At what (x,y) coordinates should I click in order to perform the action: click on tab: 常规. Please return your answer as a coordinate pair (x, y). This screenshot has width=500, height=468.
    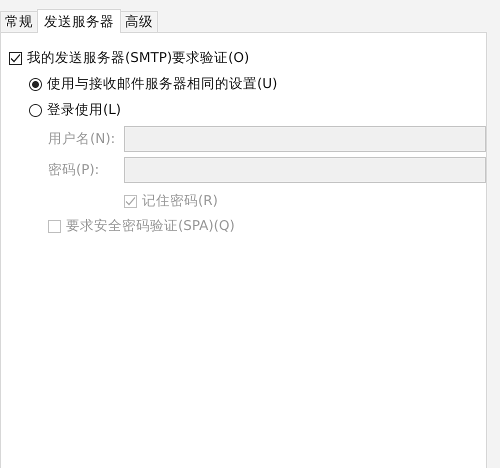
    Looking at the image, I should click on (19, 21).